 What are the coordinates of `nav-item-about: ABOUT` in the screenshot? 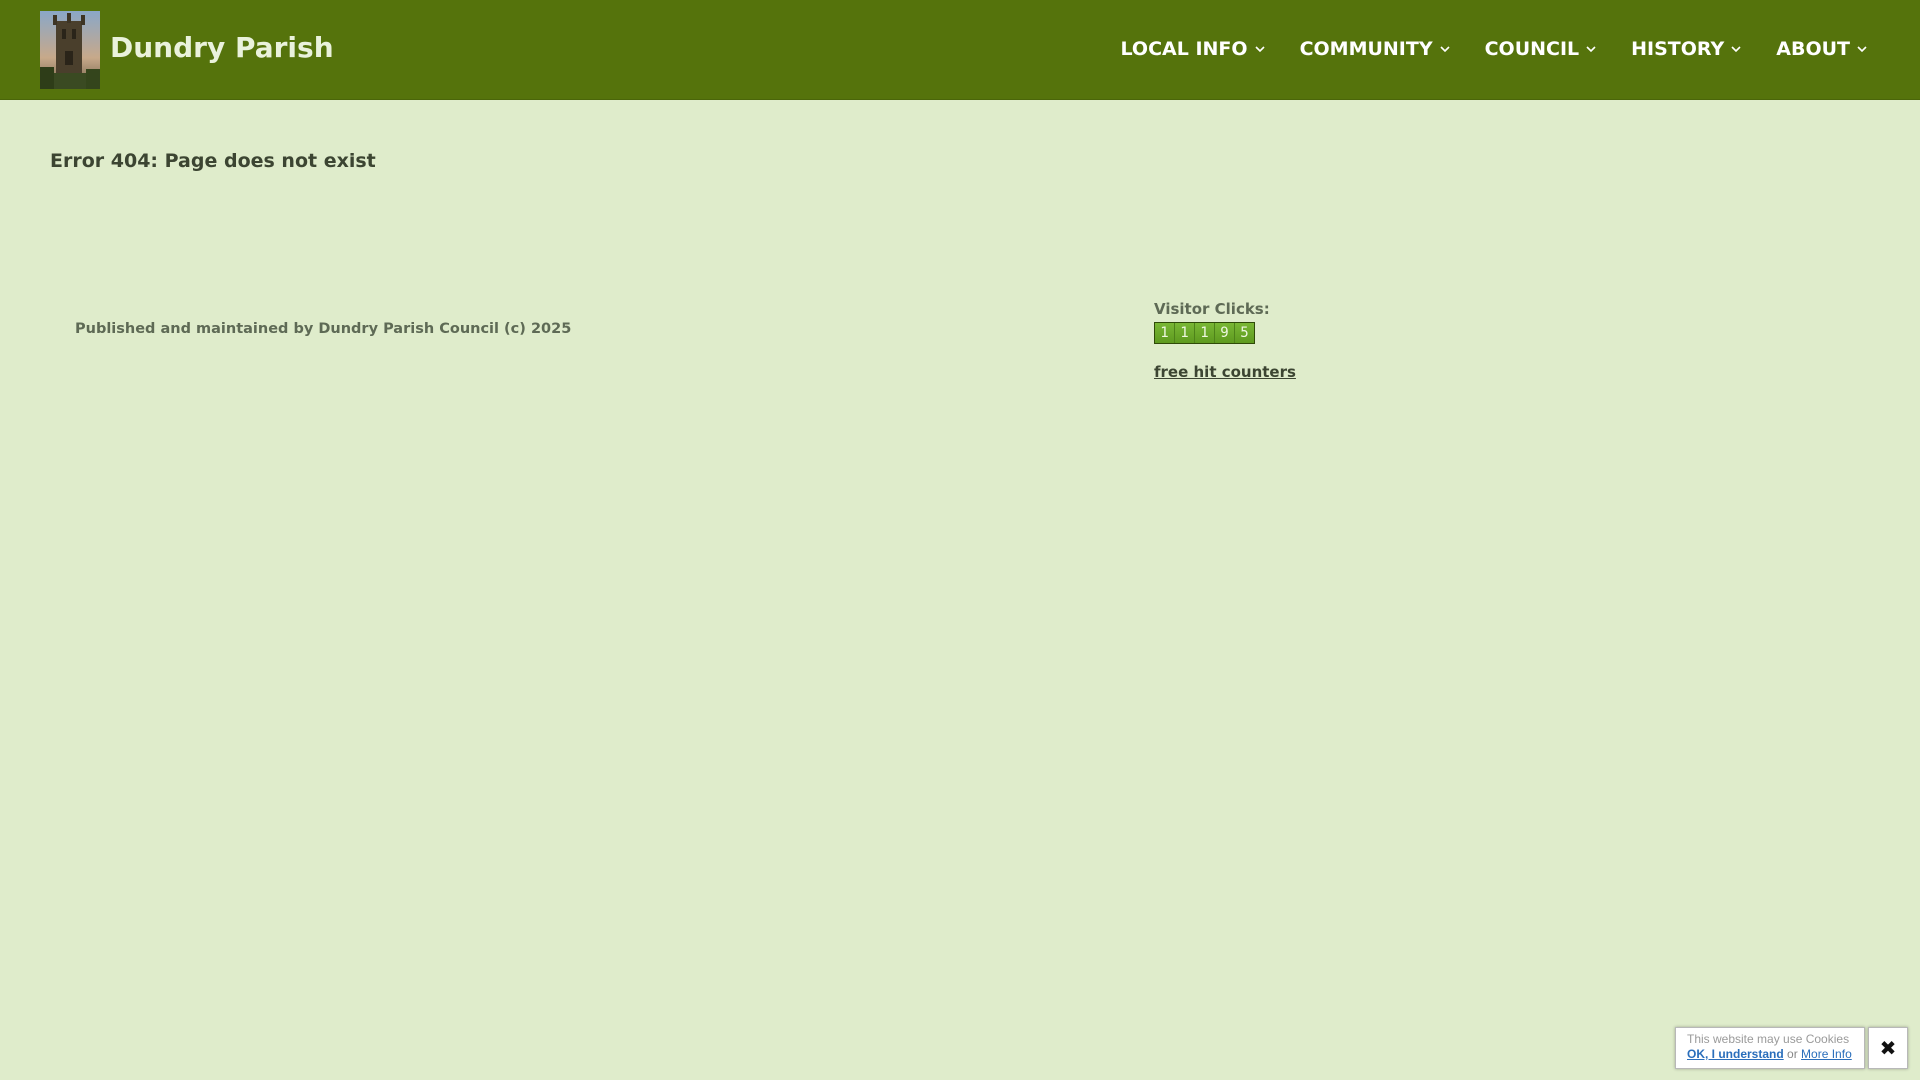 It's located at (1822, 49).